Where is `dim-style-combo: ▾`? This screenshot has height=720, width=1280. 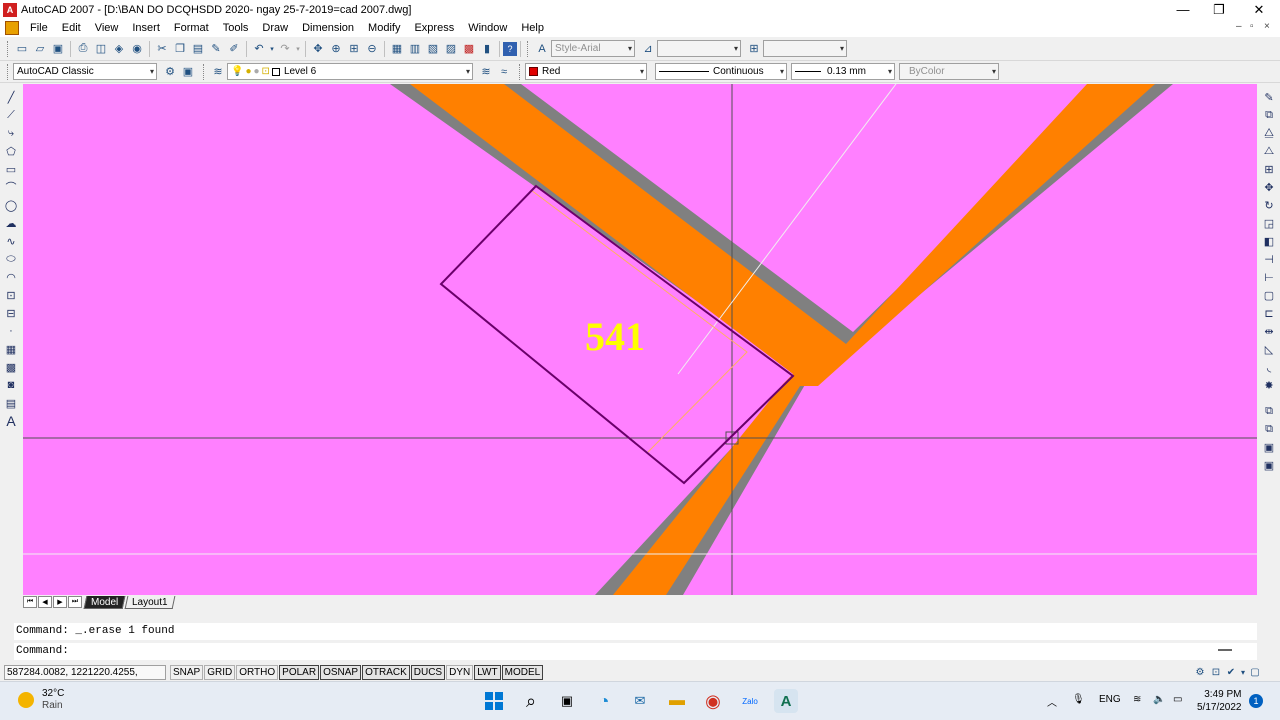
dim-style-combo: ▾ is located at coordinates (699, 48).